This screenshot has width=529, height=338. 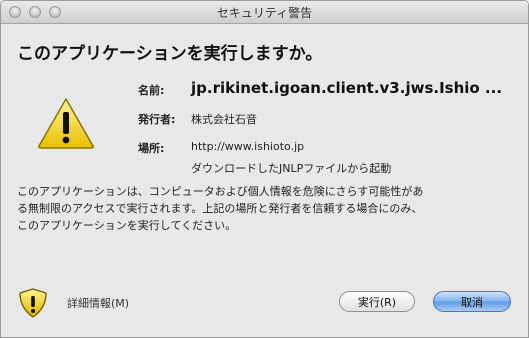 I want to click on title-bar: セキュリティ警告, so click(x=264, y=12).